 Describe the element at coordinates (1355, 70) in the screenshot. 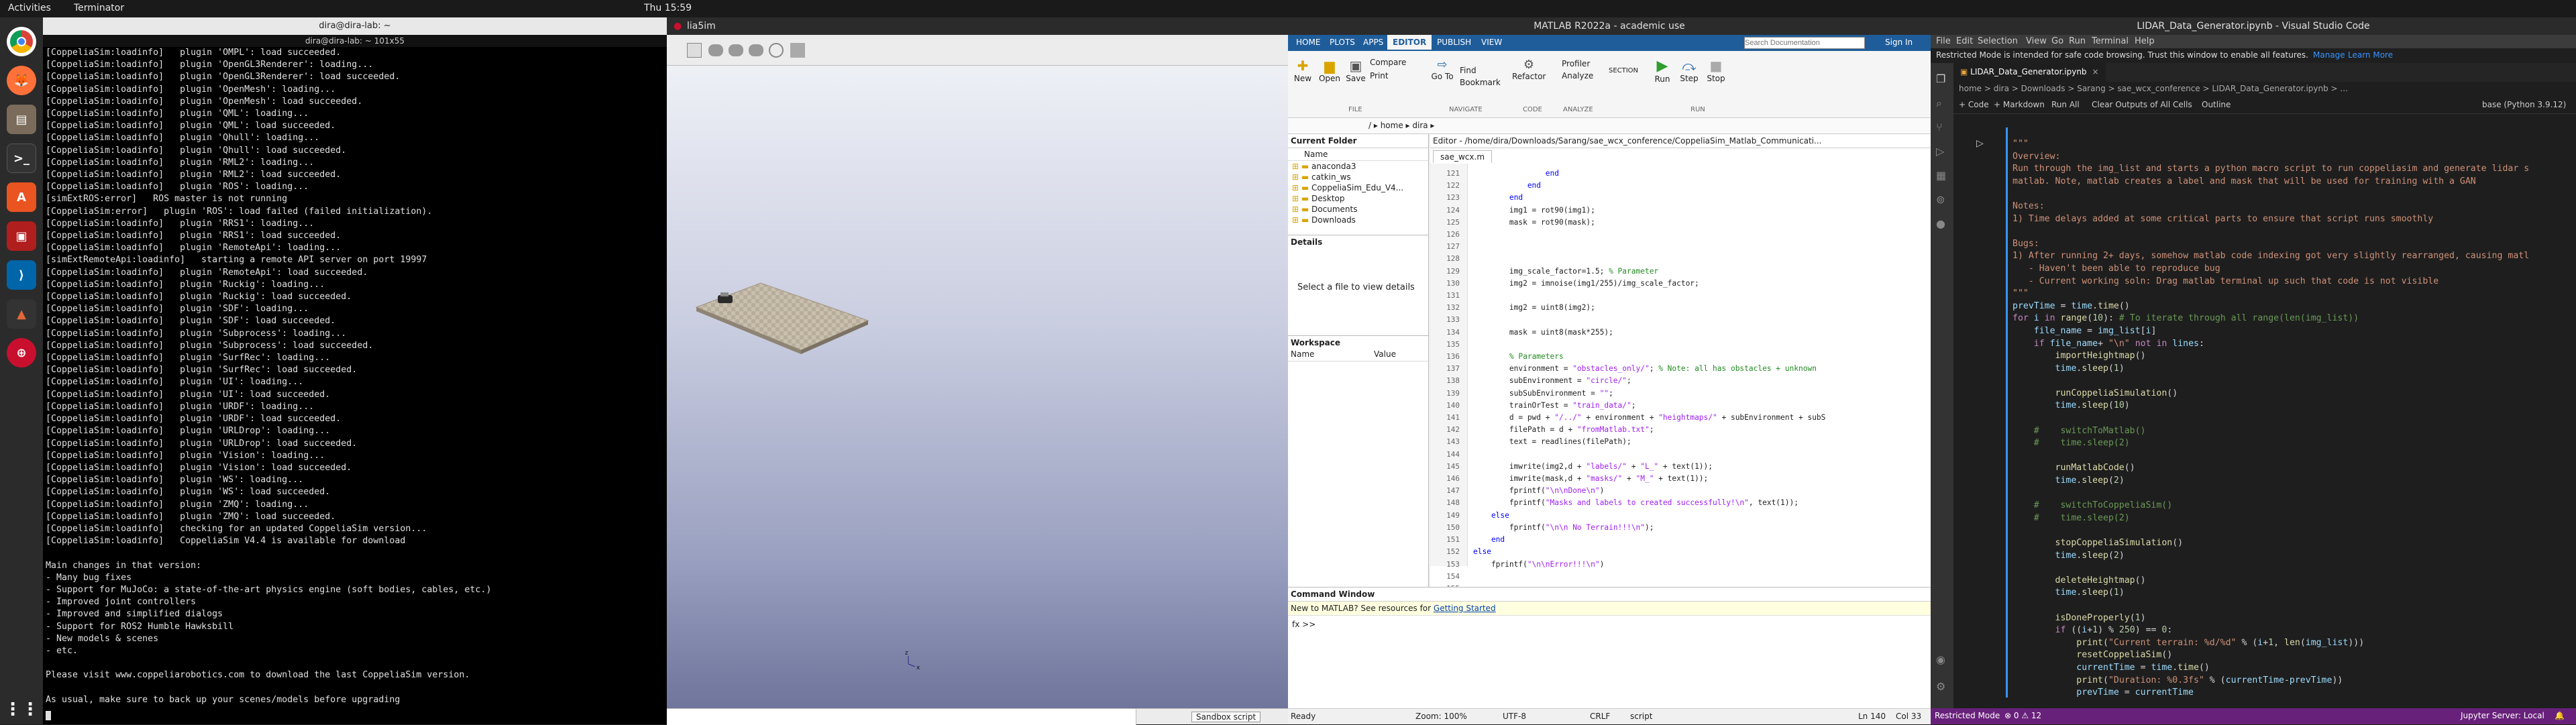

I see `save-button: ▣ Save` at that location.